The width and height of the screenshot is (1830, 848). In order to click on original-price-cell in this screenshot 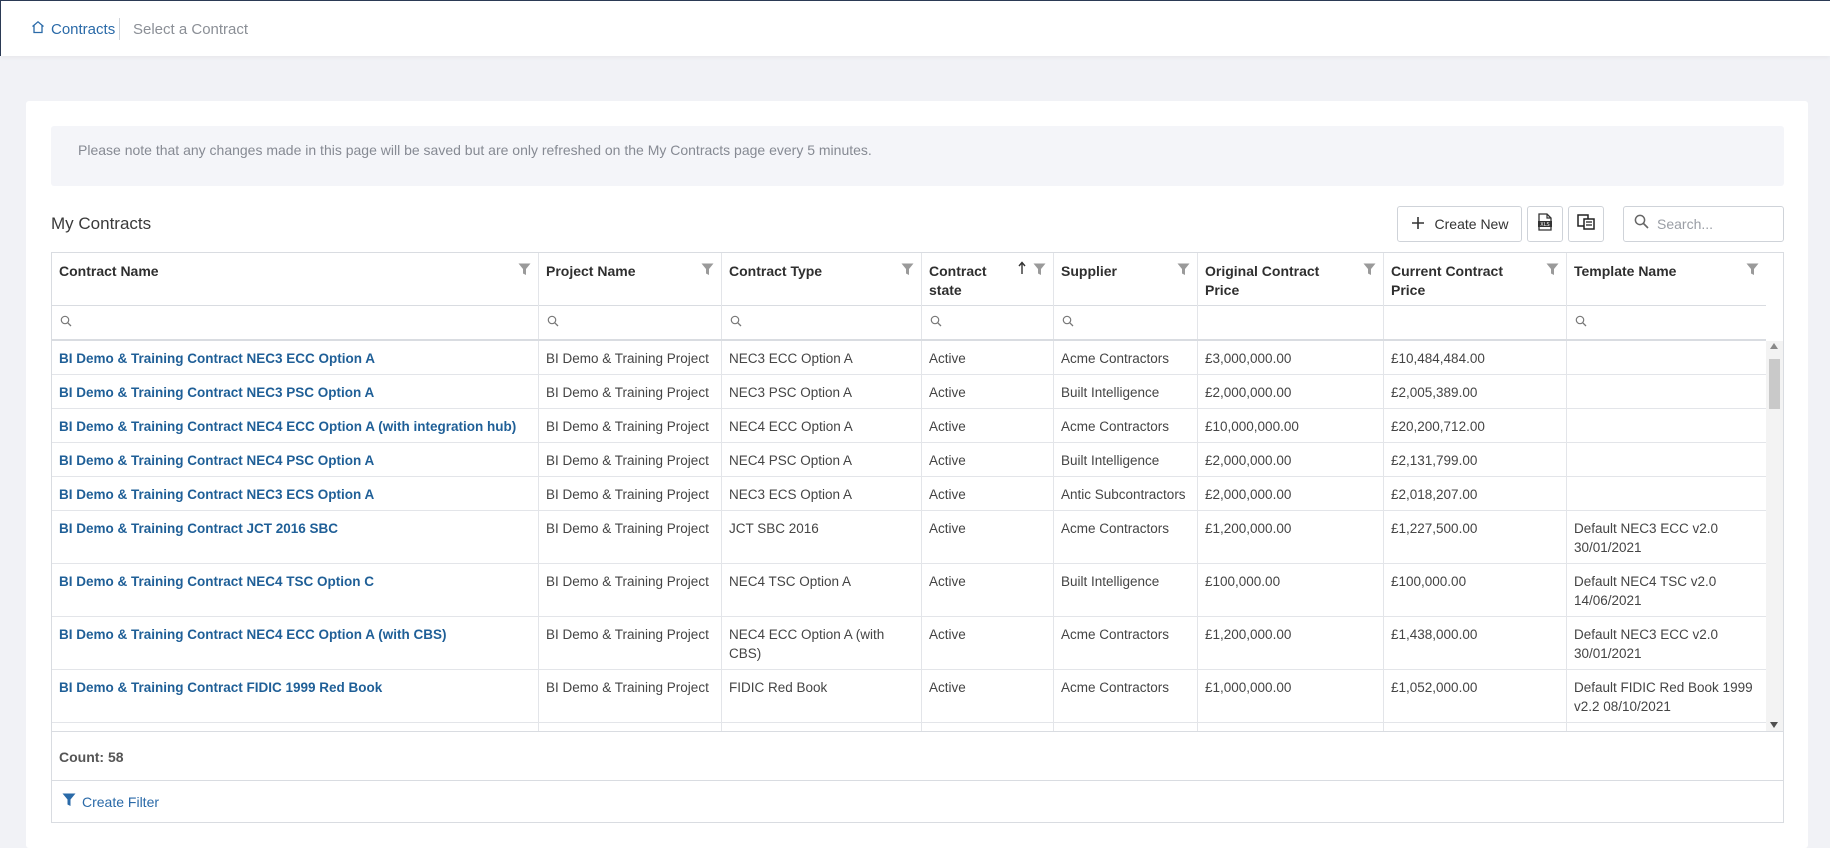, I will do `click(1291, 727)`.